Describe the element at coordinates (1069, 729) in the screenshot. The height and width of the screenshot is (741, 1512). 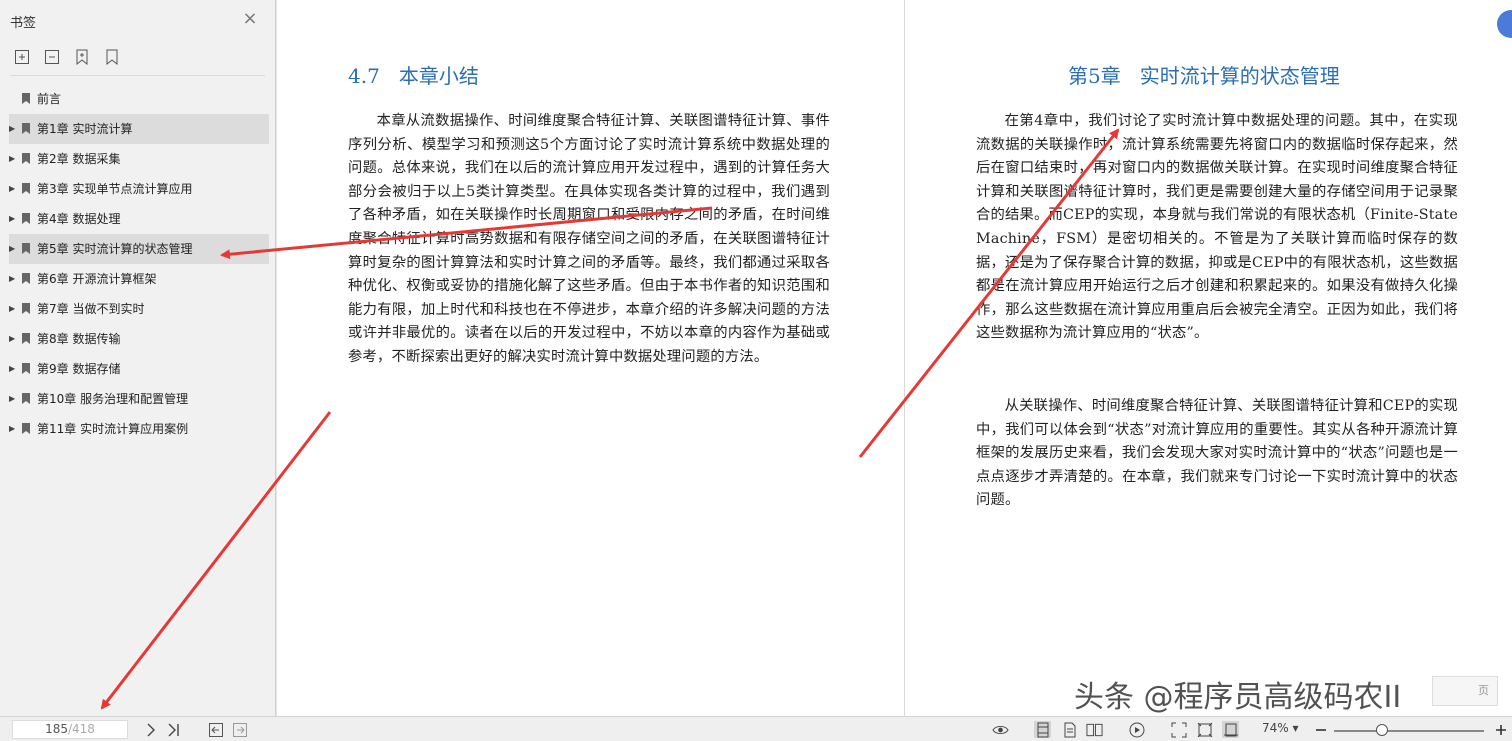
I see `continuous-view-icon` at that location.